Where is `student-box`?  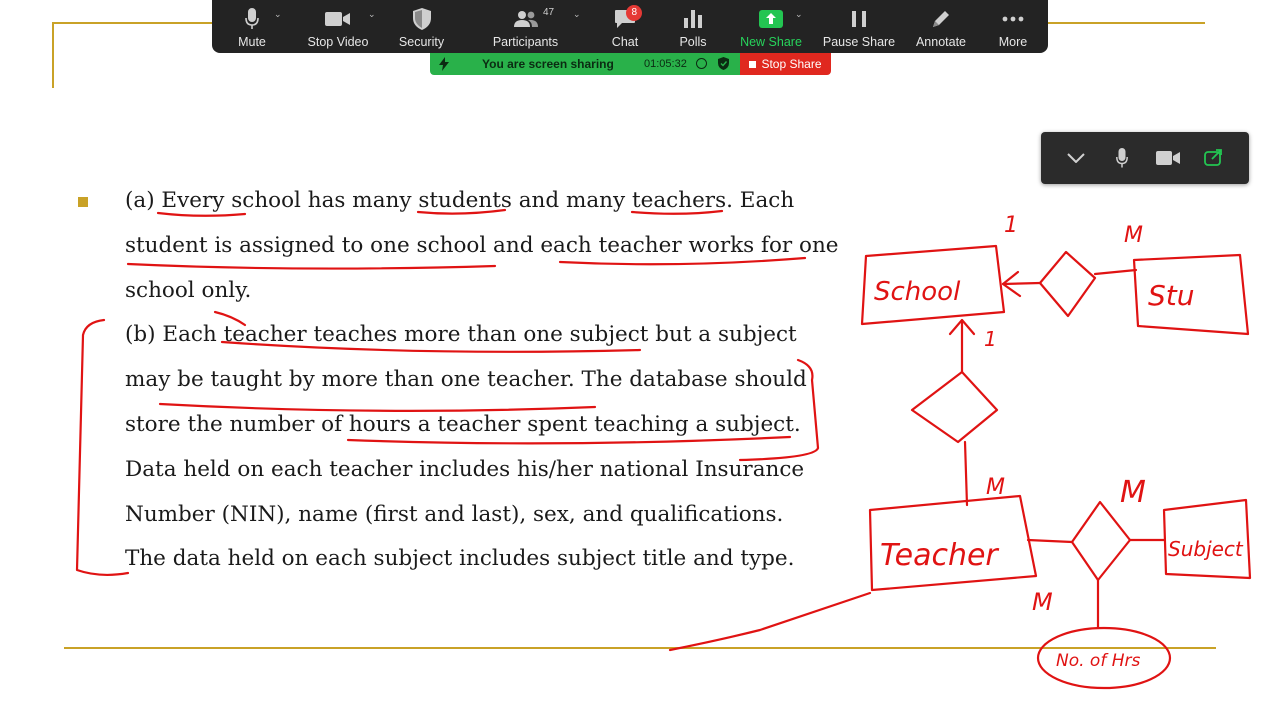 student-box is located at coordinates (1191, 294).